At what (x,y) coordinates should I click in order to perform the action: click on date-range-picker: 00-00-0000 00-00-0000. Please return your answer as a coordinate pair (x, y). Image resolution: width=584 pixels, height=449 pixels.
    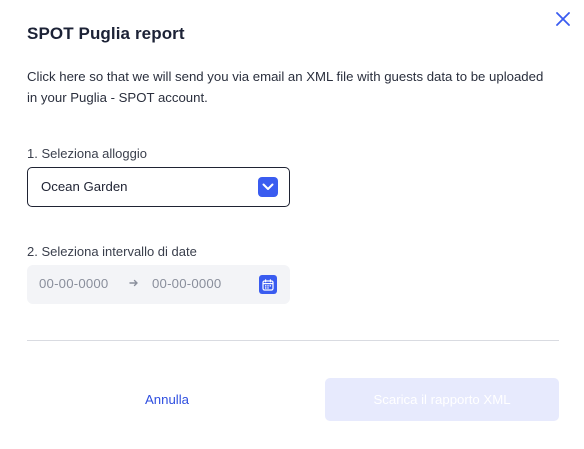
    Looking at the image, I should click on (158, 284).